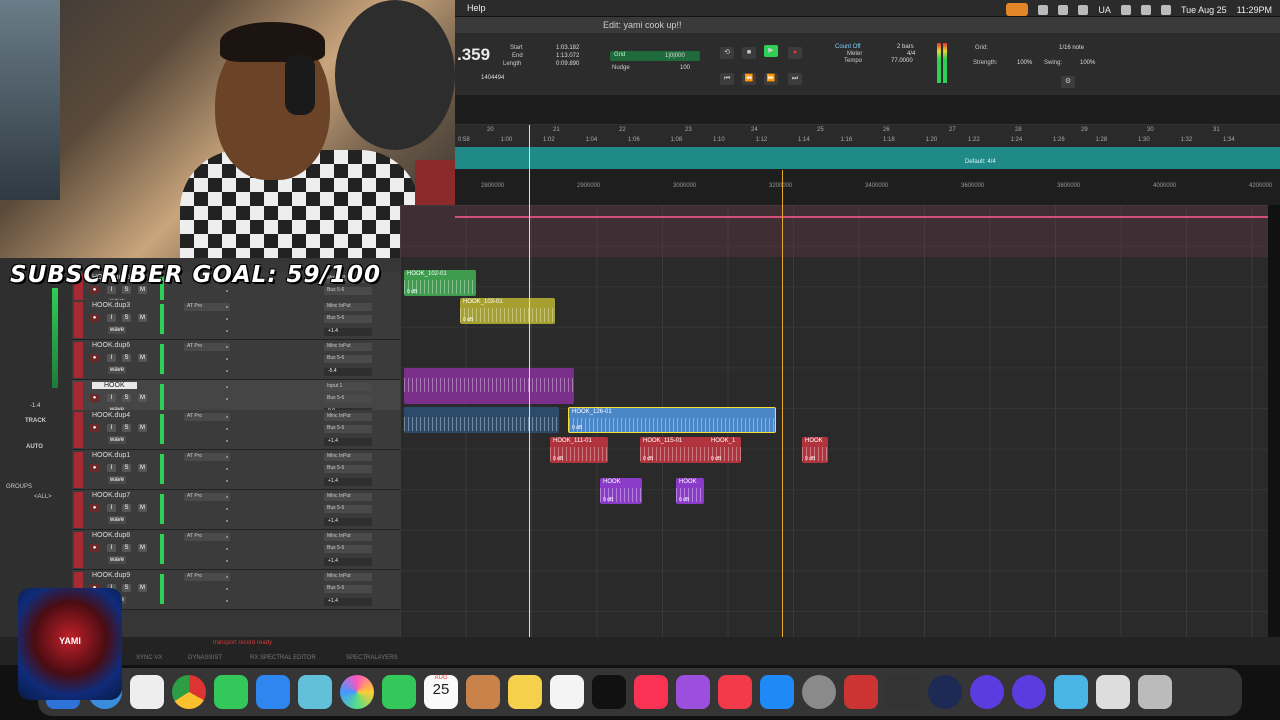 The width and height of the screenshot is (1280, 720). What do you see at coordinates (1145, 9) in the screenshot?
I see `wifi-icon` at bounding box center [1145, 9].